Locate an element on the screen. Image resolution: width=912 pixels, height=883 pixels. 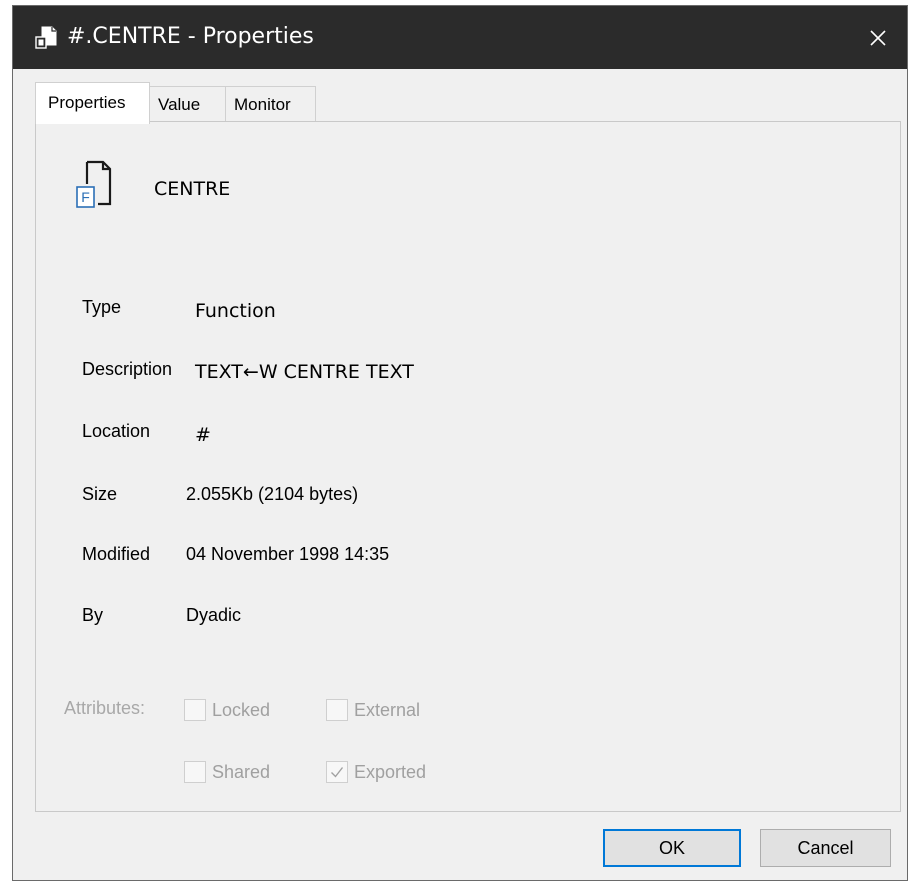
icon-letter: F is located at coordinates (85, 197).